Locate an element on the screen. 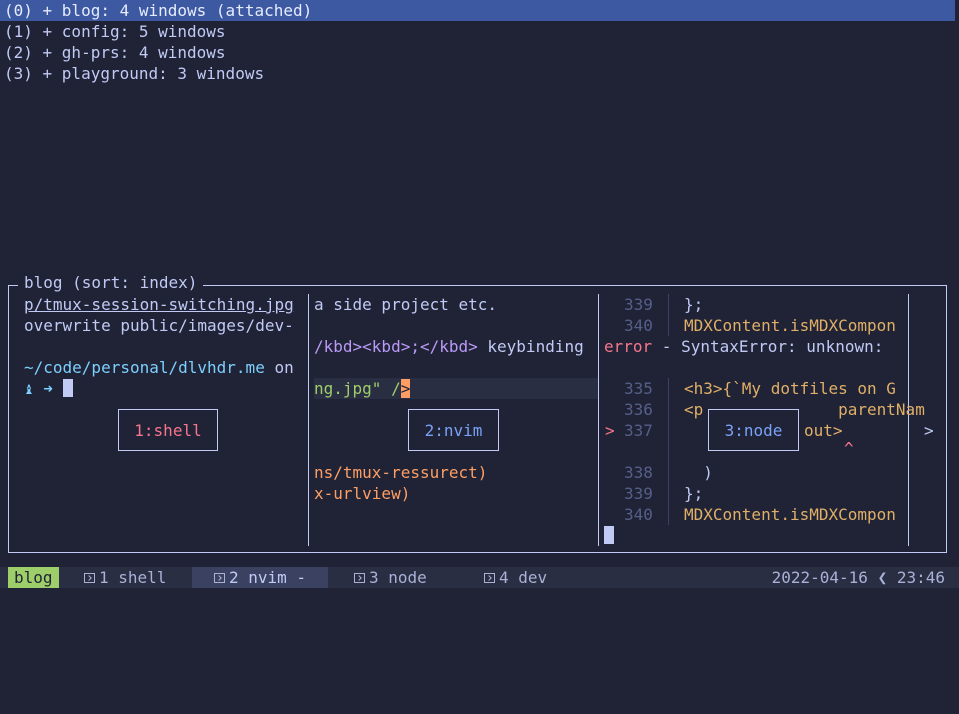 This screenshot has height=714, width=959. status-session-name: blog is located at coordinates (33, 577).